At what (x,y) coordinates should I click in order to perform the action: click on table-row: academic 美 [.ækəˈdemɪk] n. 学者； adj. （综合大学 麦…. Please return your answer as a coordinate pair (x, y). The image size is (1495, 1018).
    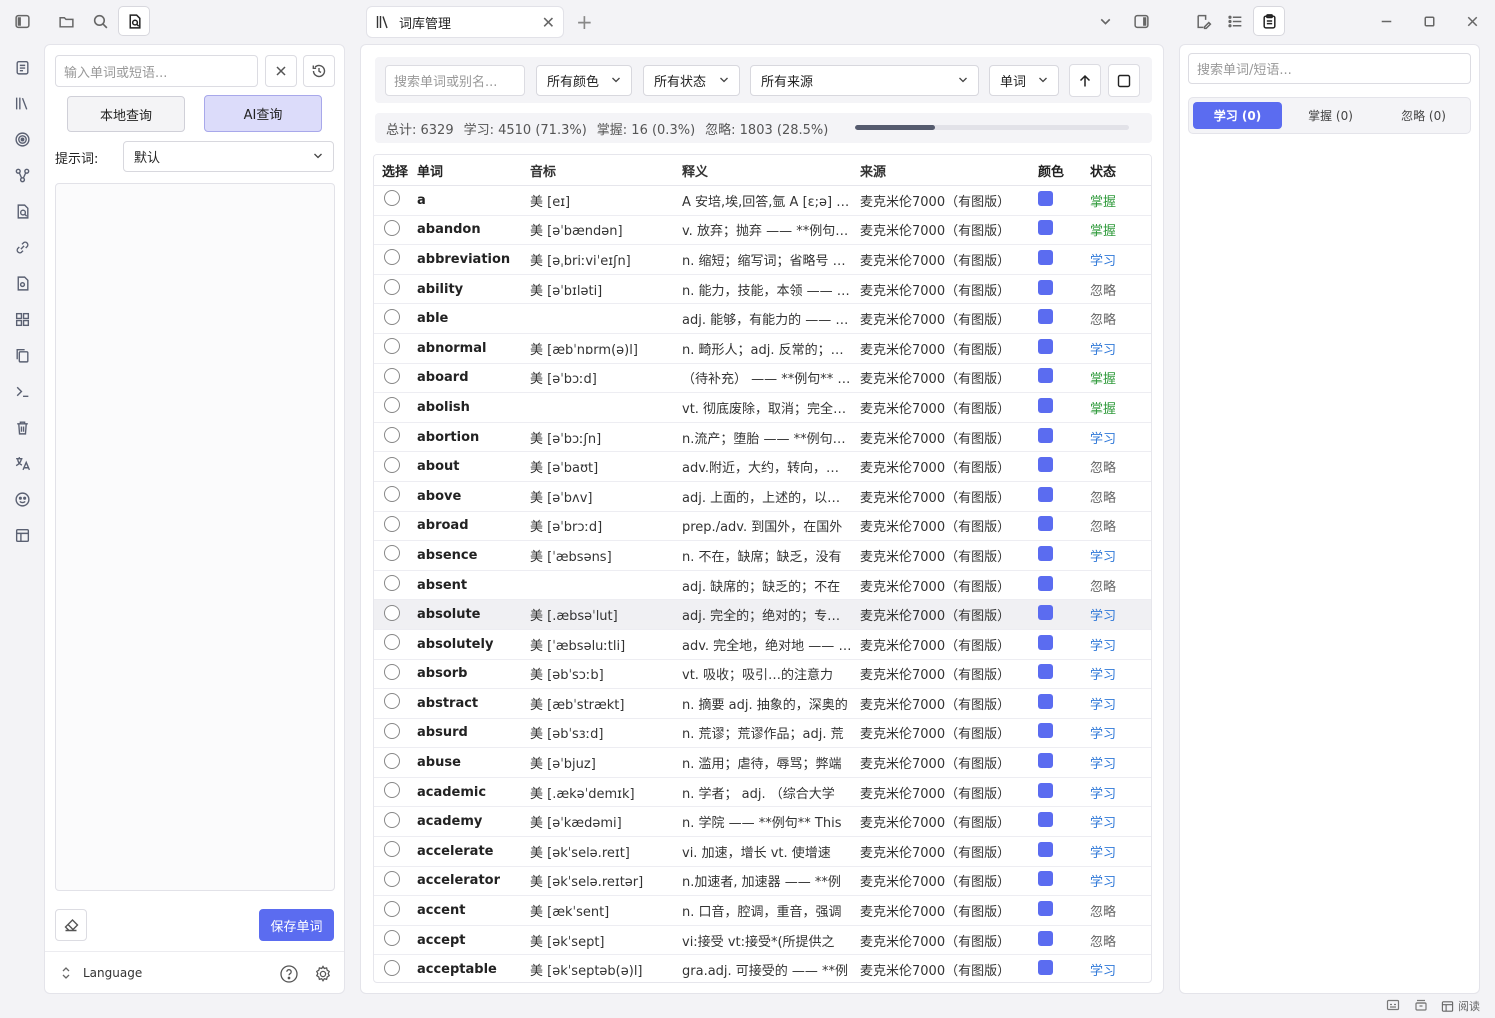
    Looking at the image, I should click on (762, 793).